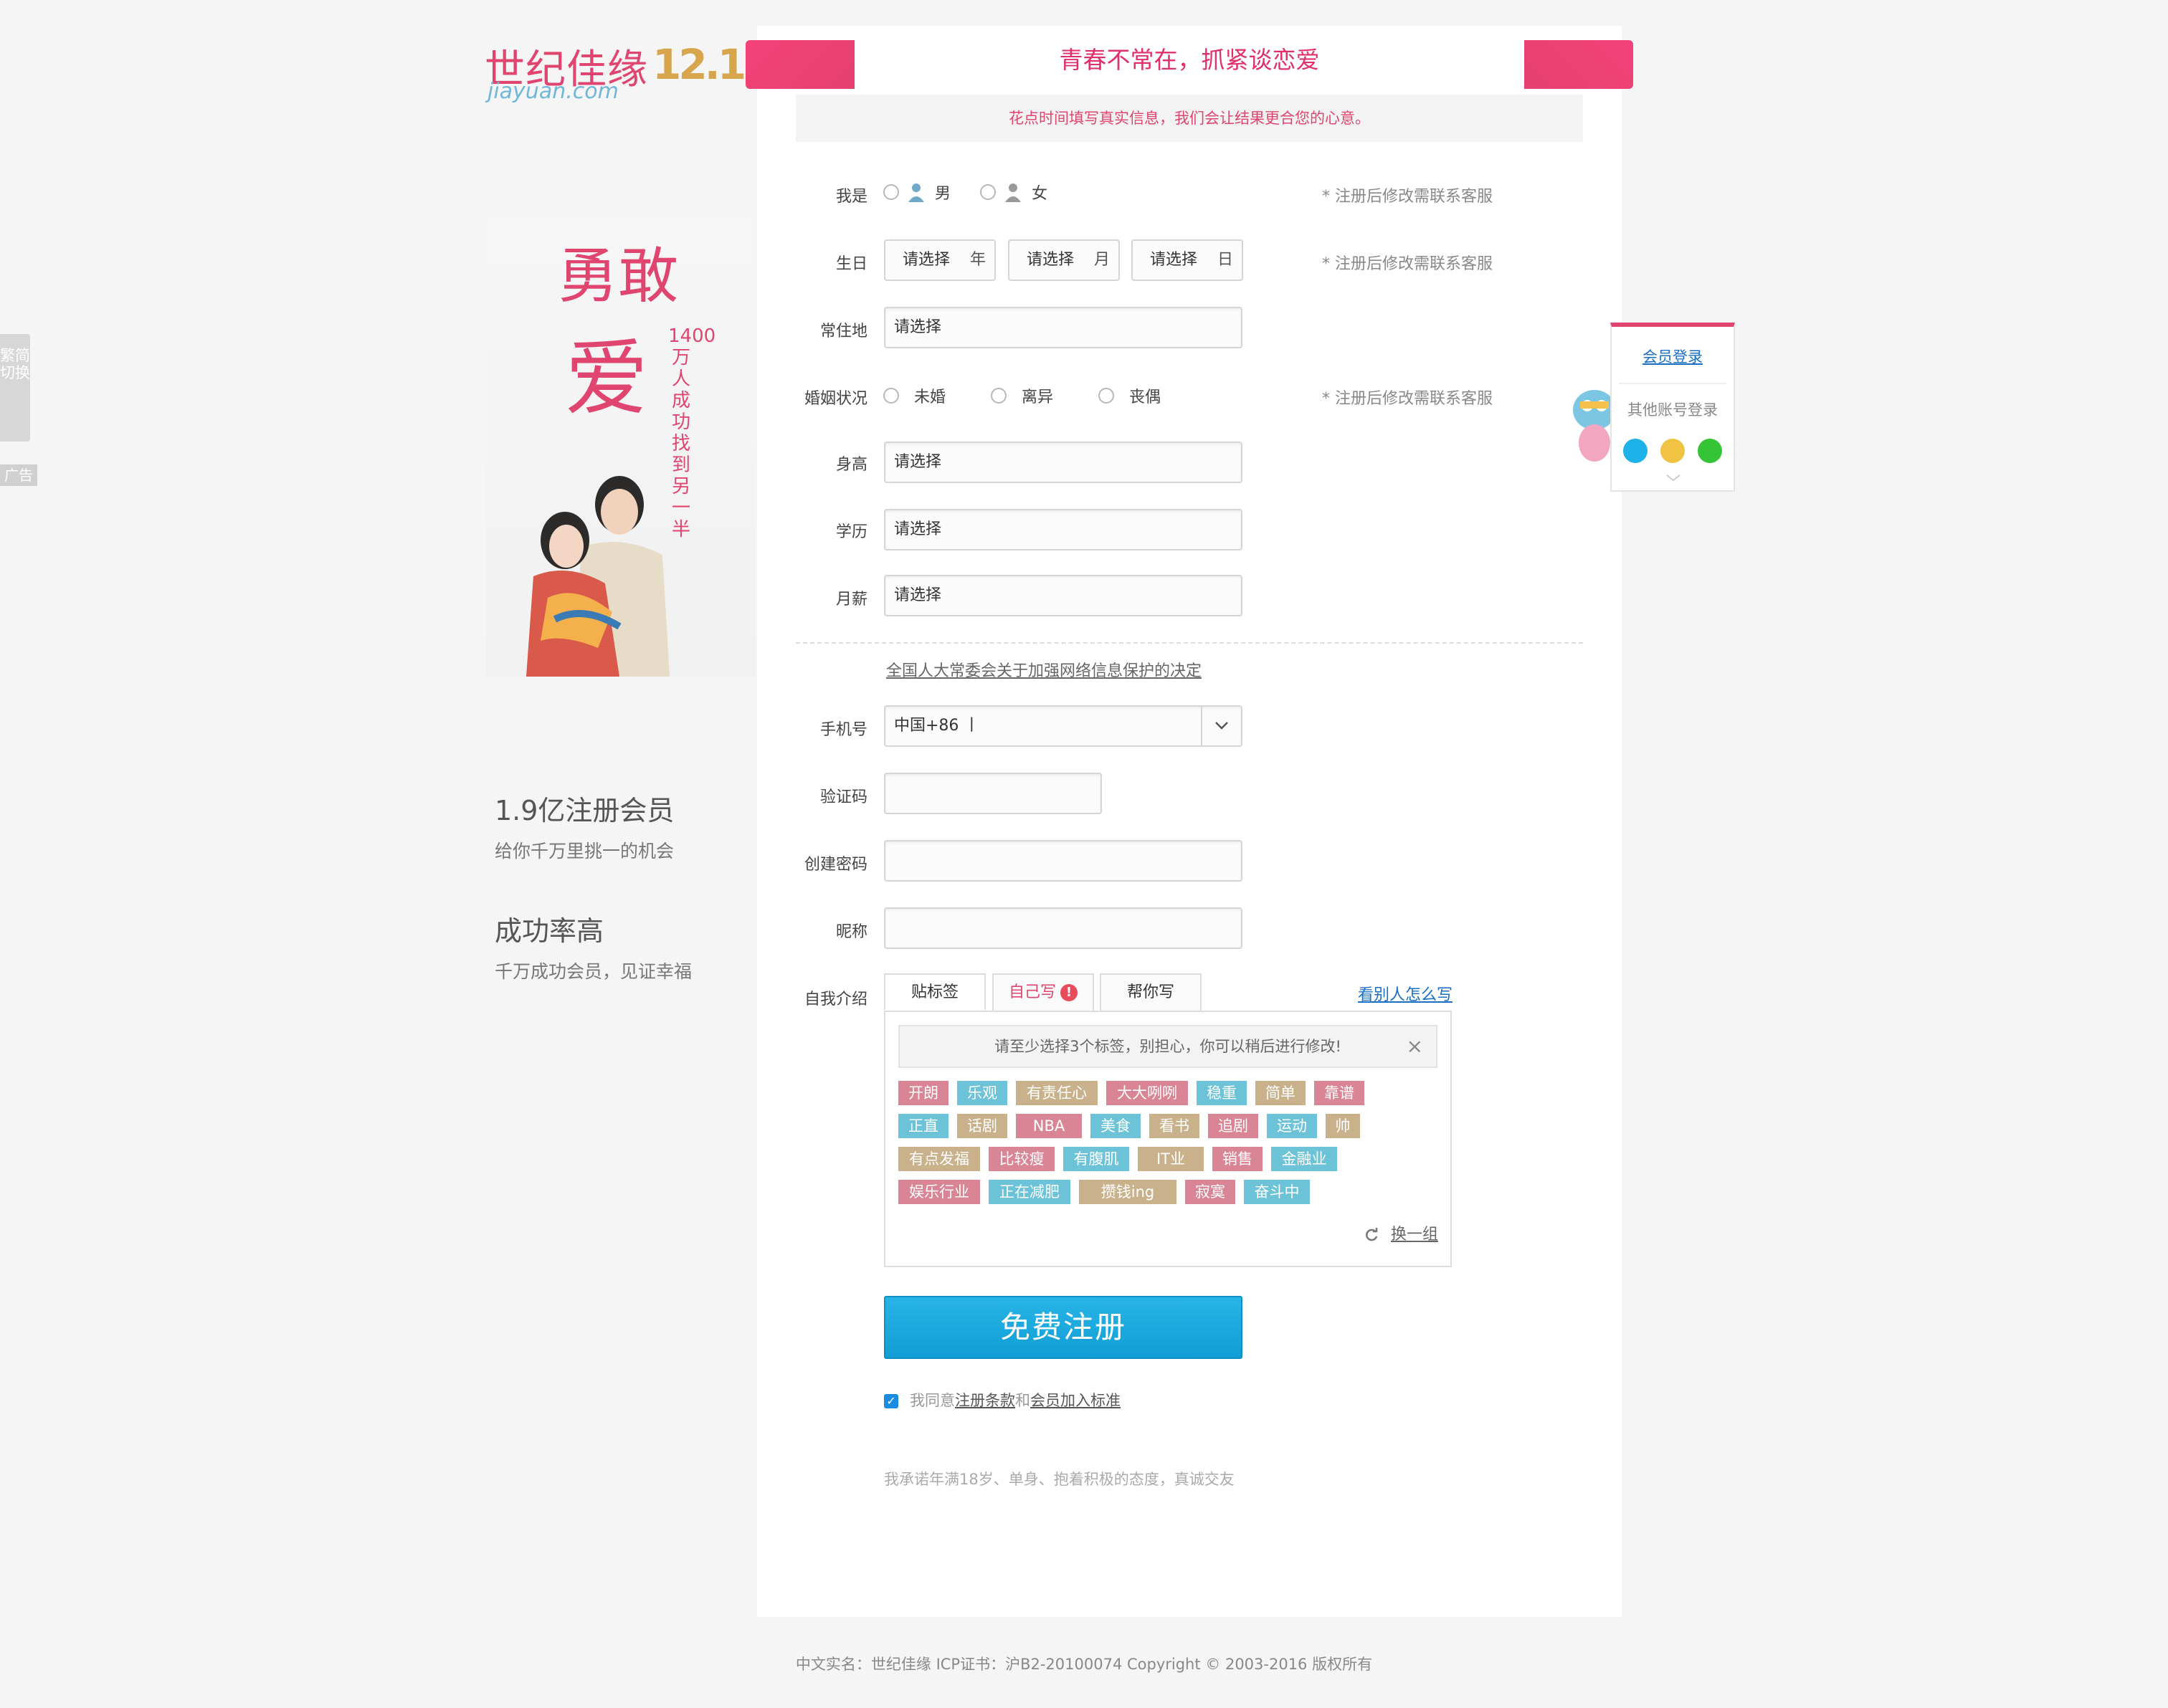  I want to click on agree-row: ✓ 我同意注册条款和会员加入标准, so click(1003, 1400).